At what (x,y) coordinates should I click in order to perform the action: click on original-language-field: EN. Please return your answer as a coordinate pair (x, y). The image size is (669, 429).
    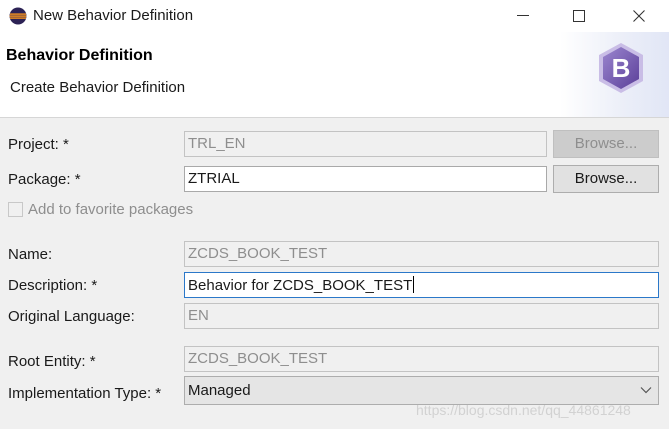
    Looking at the image, I should click on (421, 316).